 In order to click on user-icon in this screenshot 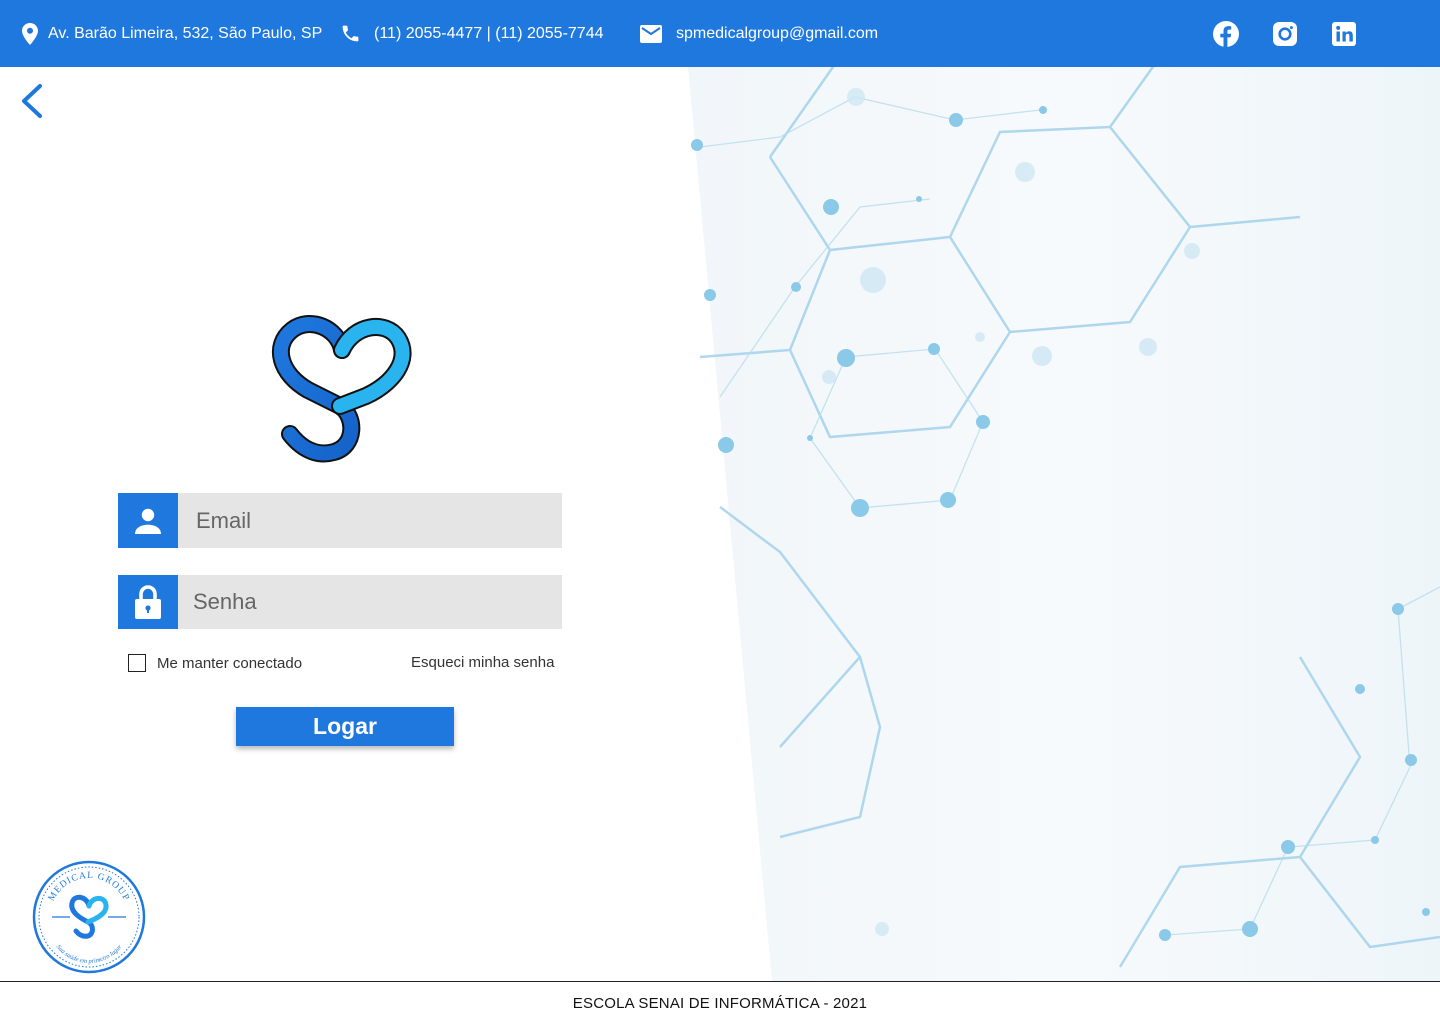, I will do `click(148, 520)`.